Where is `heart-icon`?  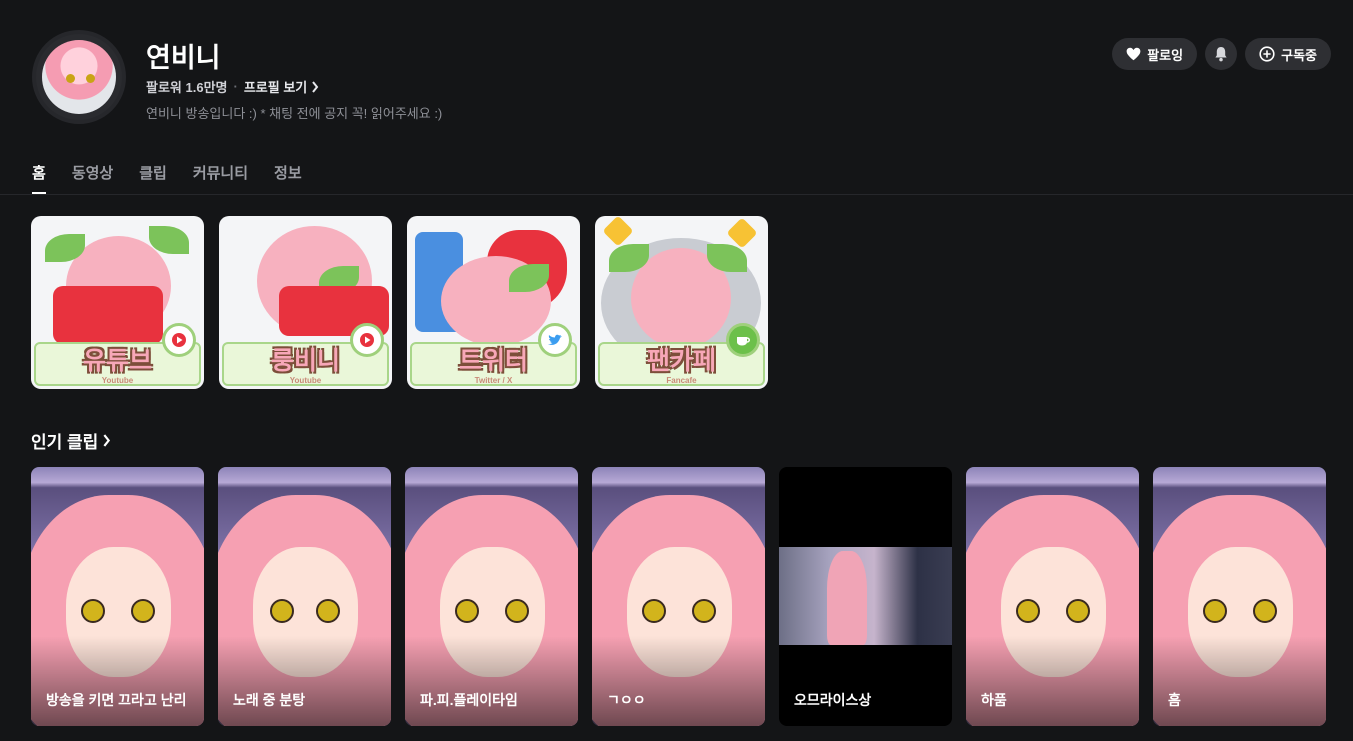
heart-icon is located at coordinates (1133, 54).